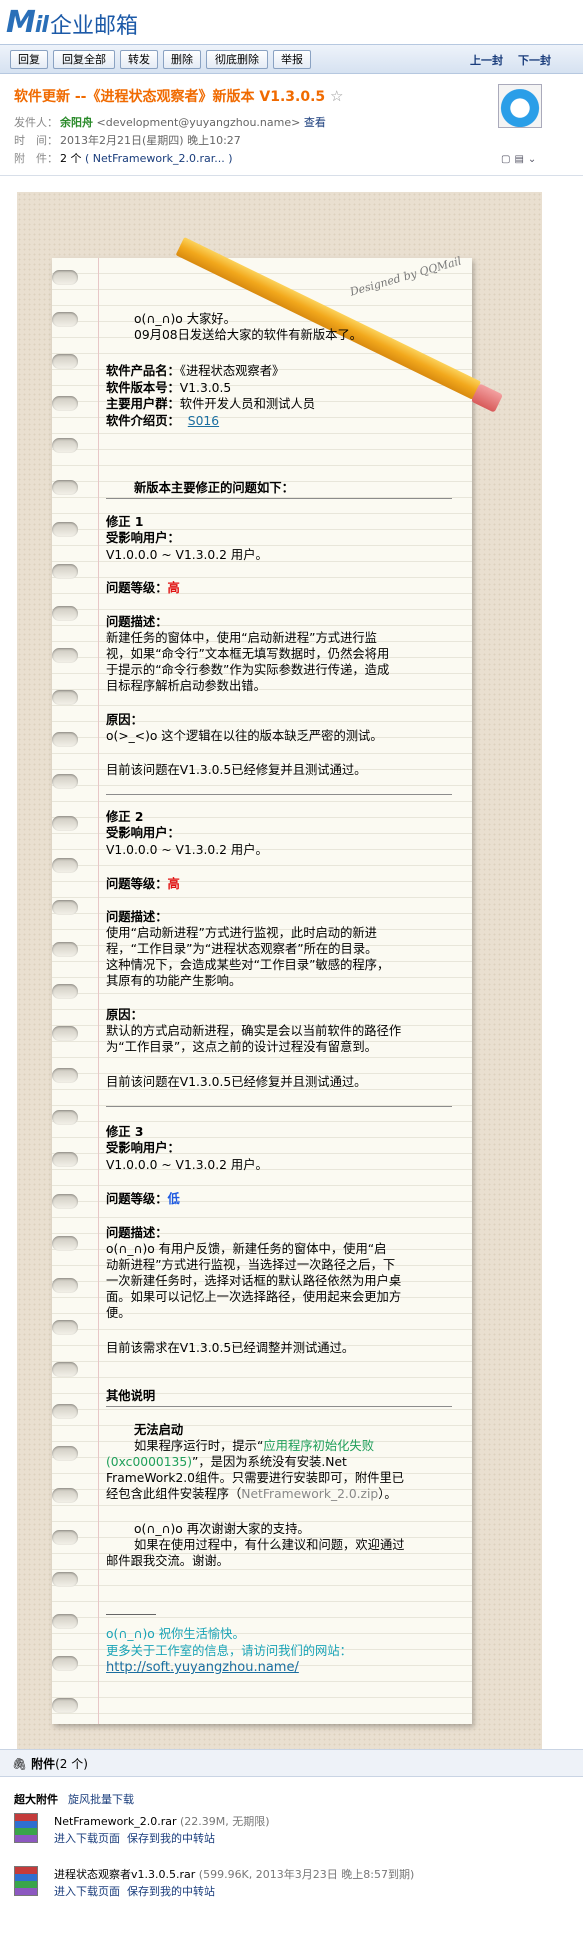  What do you see at coordinates (211, 404) in the screenshot?
I see `letter-line: 主要用户群：软件开发人员和测试人员` at bounding box center [211, 404].